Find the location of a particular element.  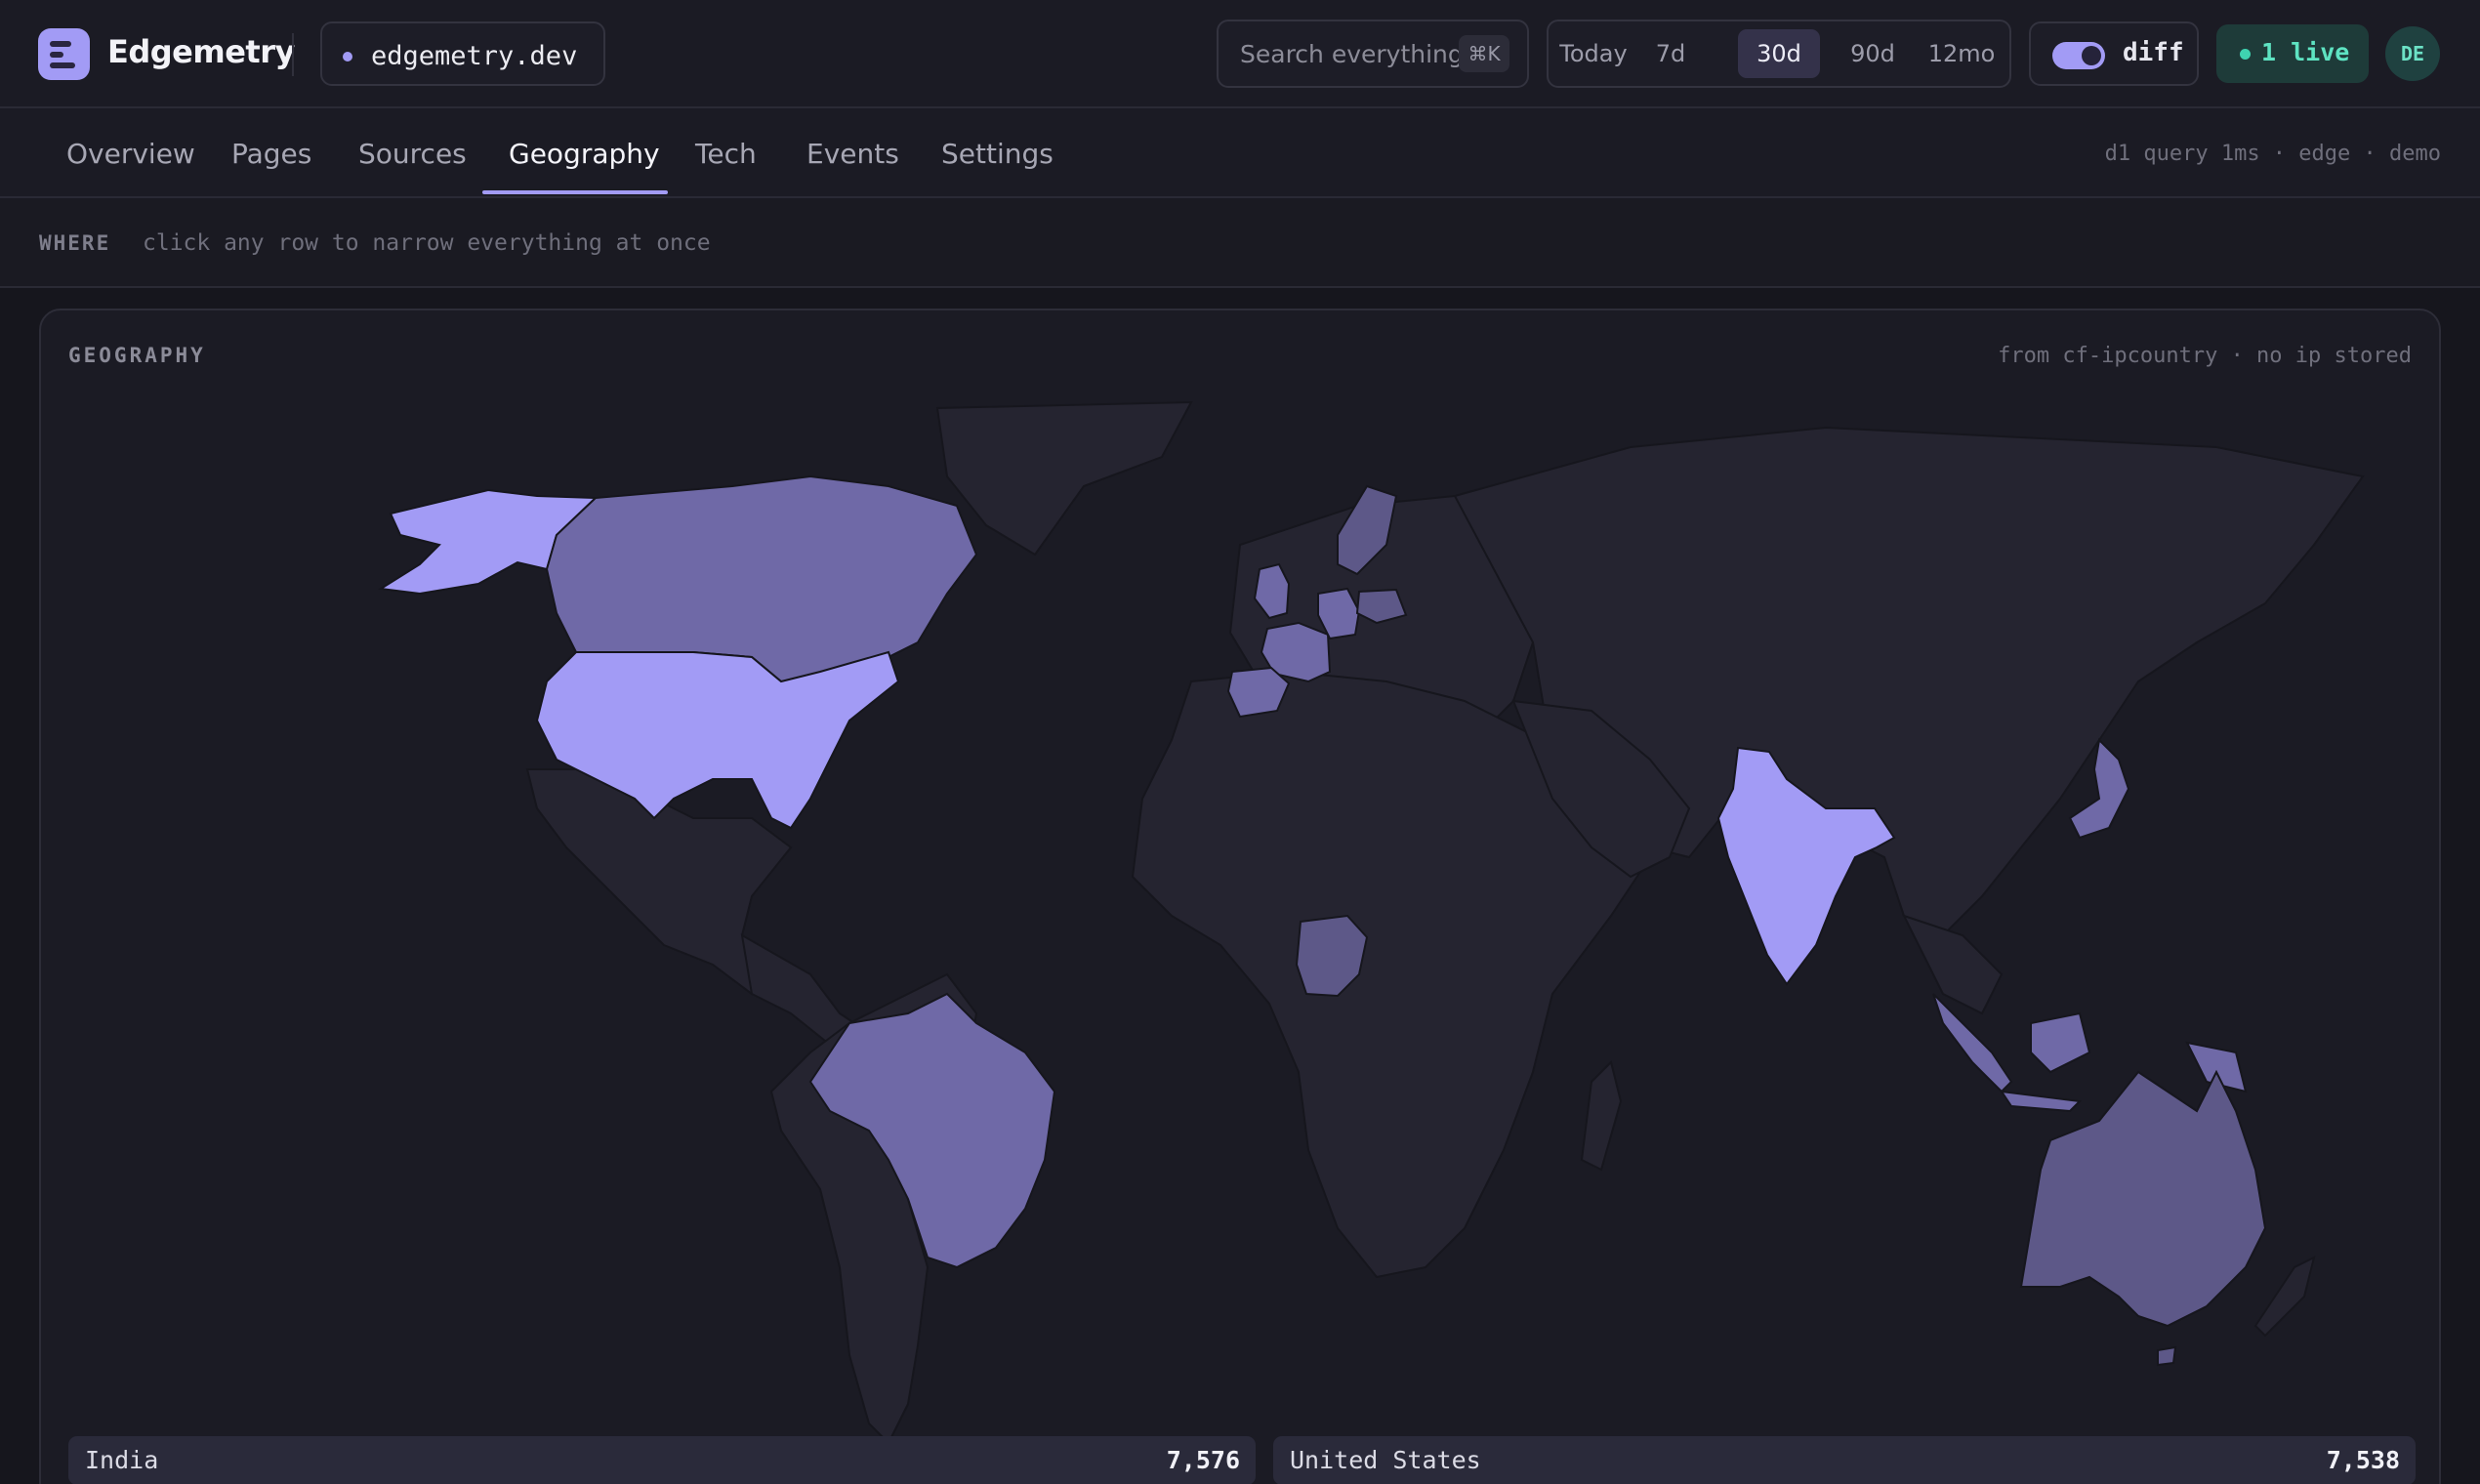

map-country-tasmania is located at coordinates (2167, 1356).